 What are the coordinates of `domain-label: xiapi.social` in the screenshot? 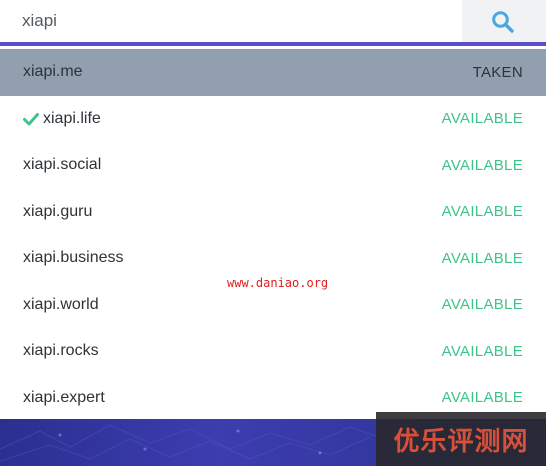 It's located at (62, 165).